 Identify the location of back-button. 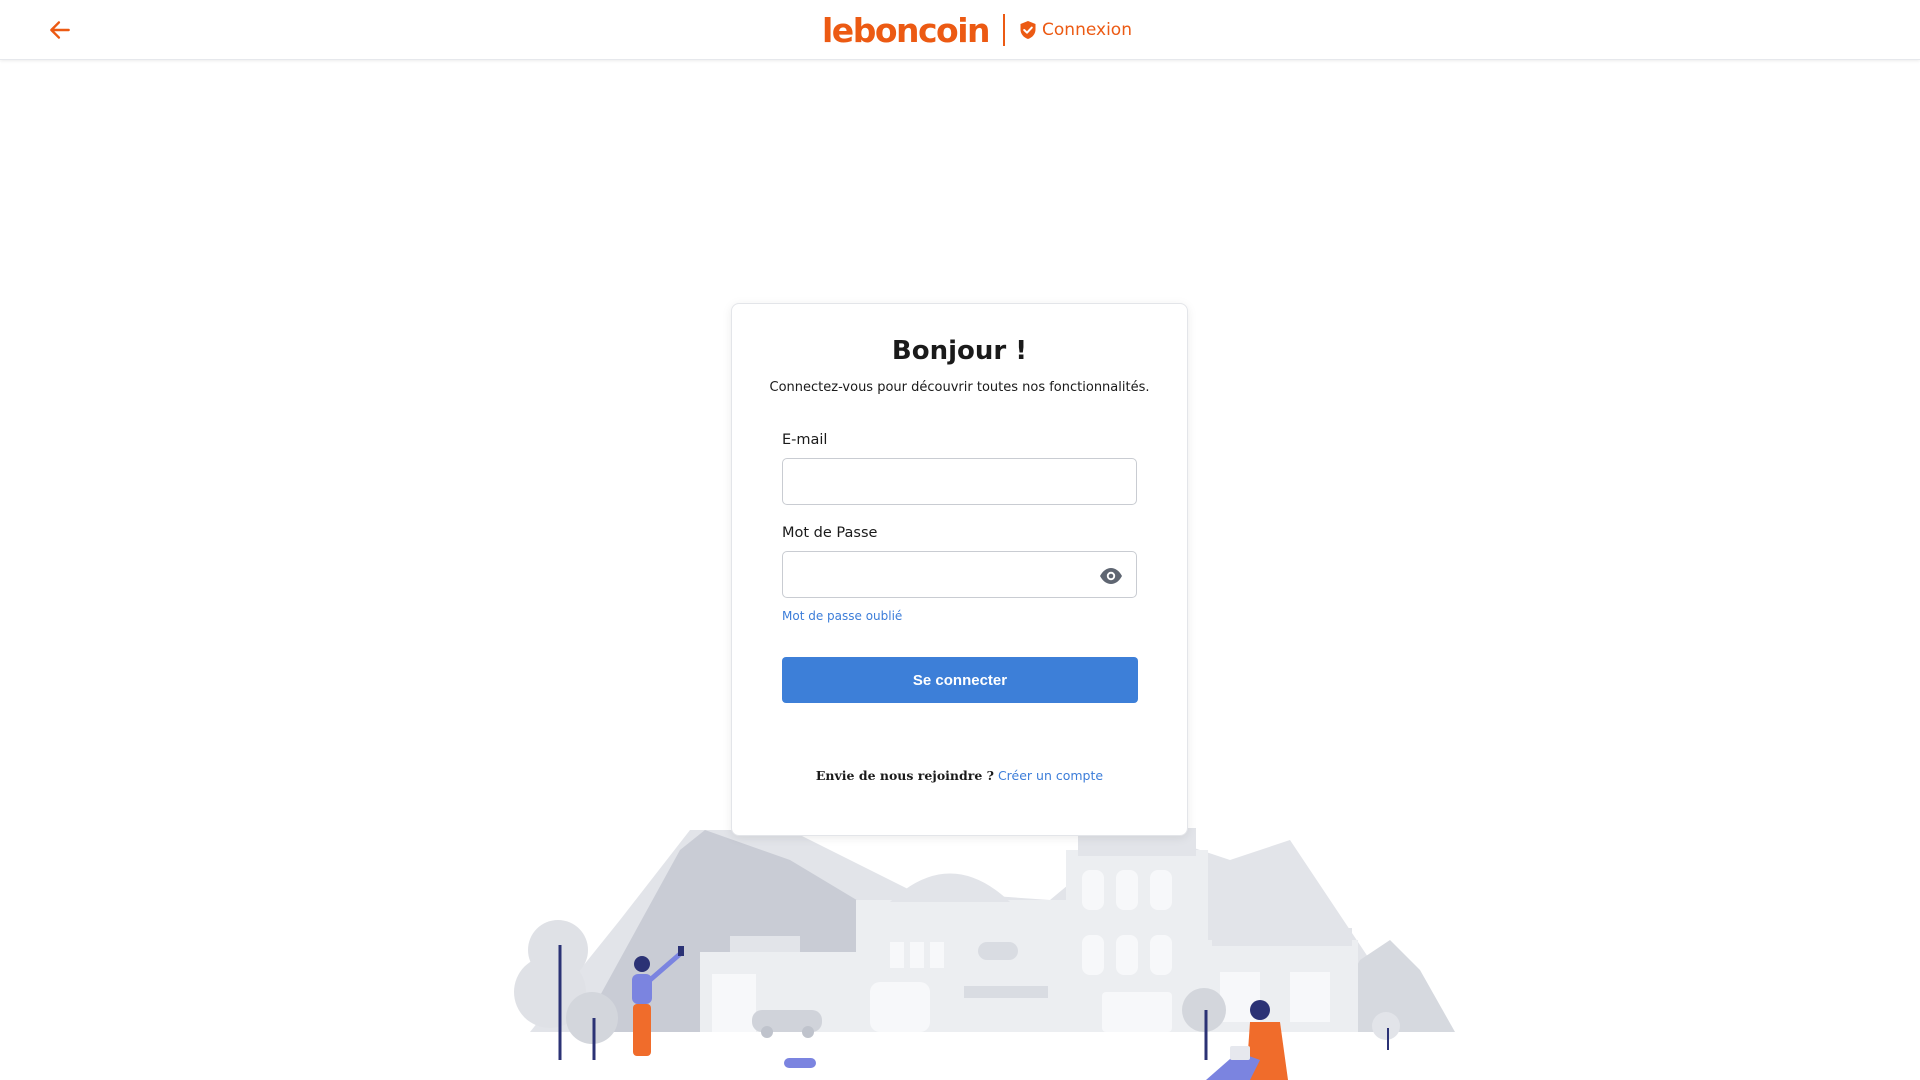
(60, 30).